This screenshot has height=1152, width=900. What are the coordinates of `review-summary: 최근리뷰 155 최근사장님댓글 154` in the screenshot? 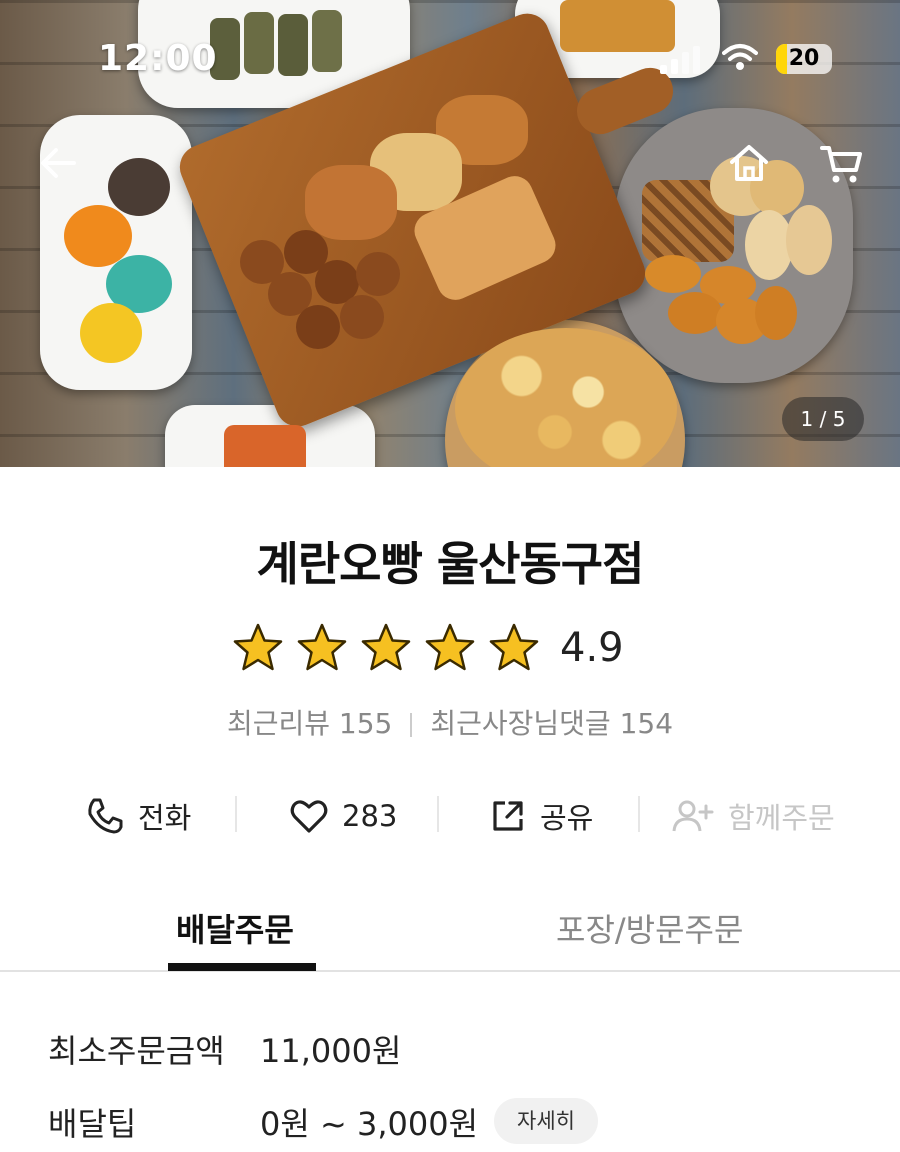 It's located at (450, 722).